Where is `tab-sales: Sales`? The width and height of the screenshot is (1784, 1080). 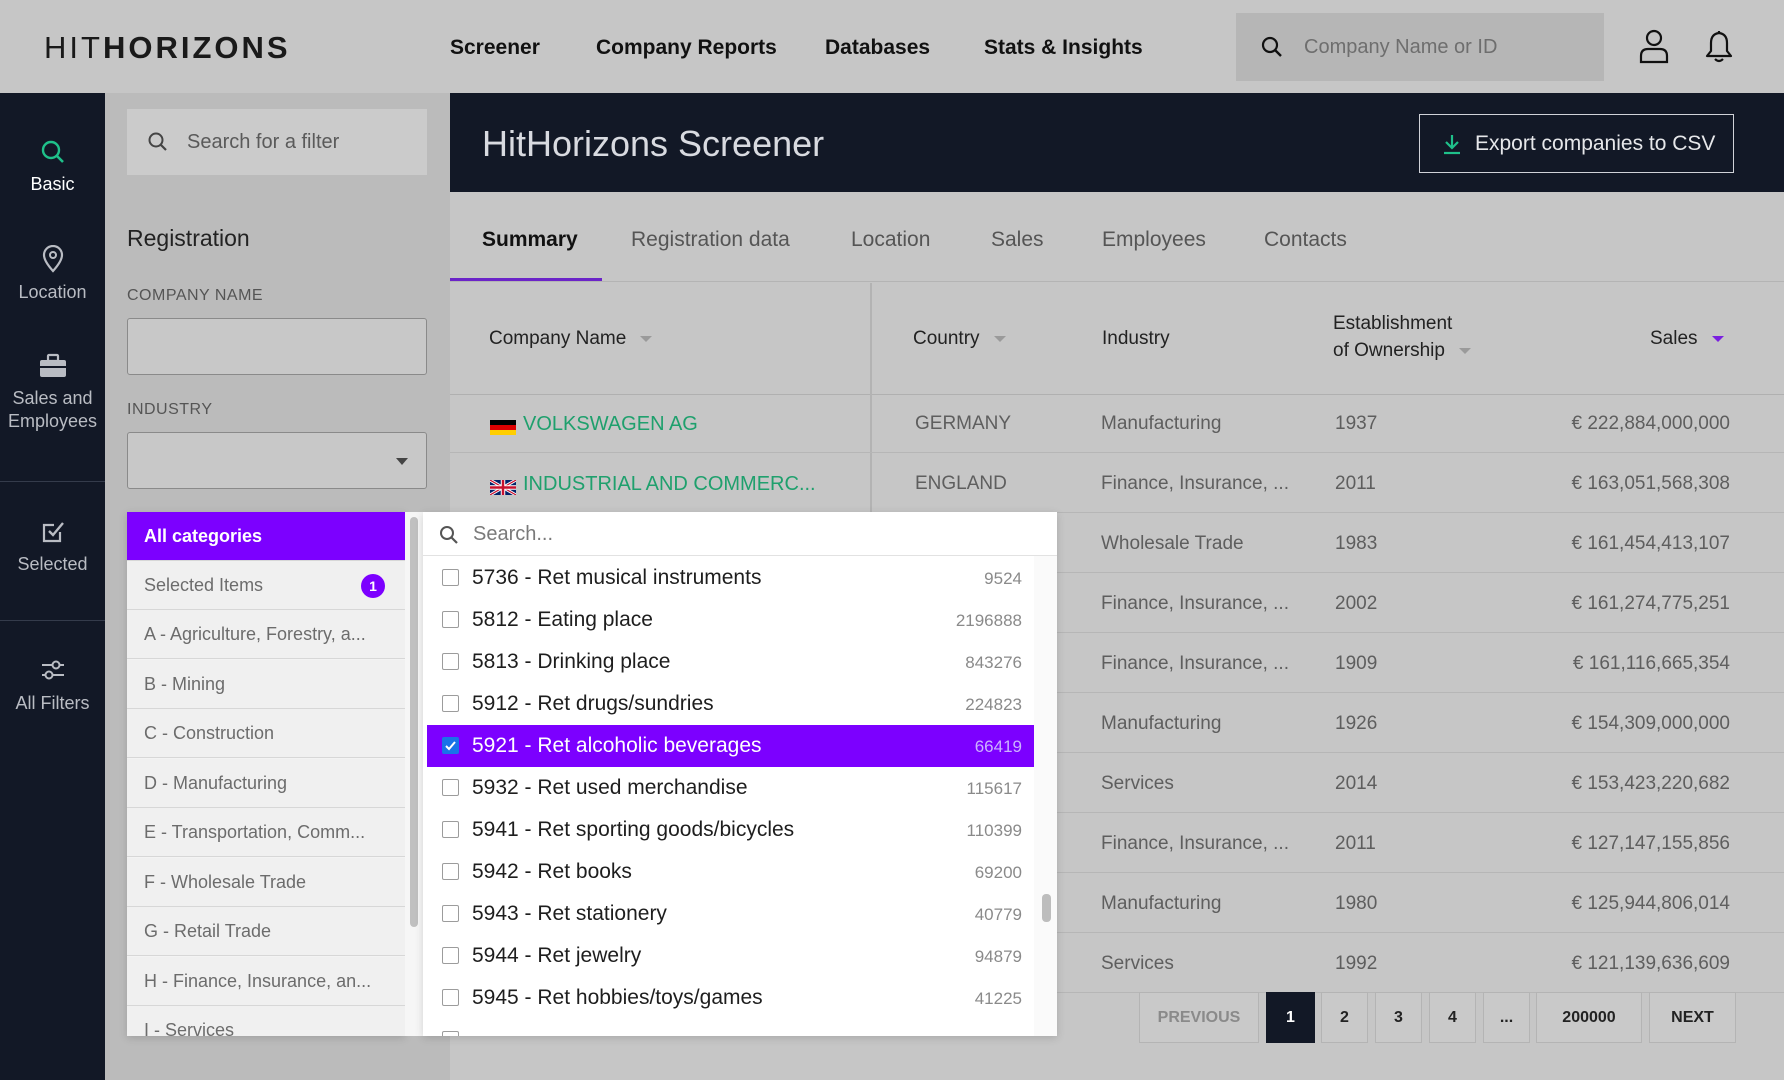
tab-sales: Sales is located at coordinates (1017, 240).